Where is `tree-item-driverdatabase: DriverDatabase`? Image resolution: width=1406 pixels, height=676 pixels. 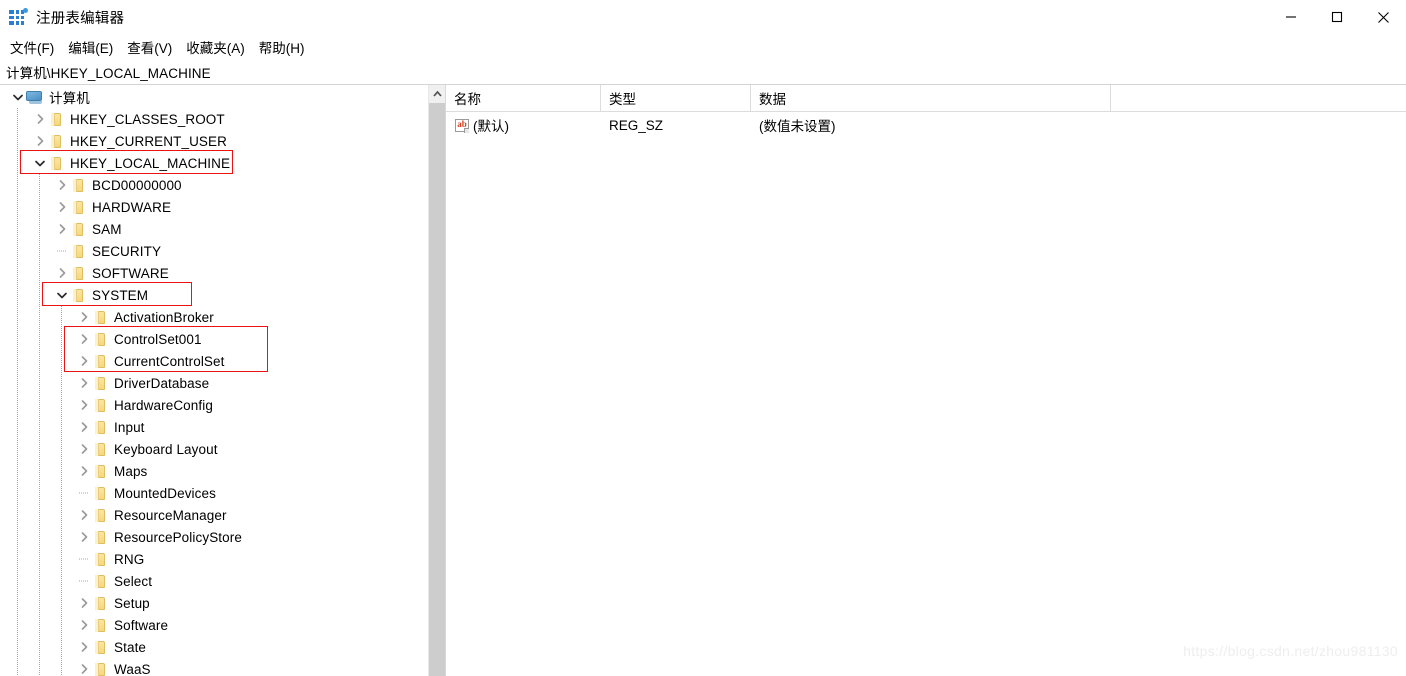
tree-item-driverdatabase: DriverDatabase is located at coordinates (222, 383).